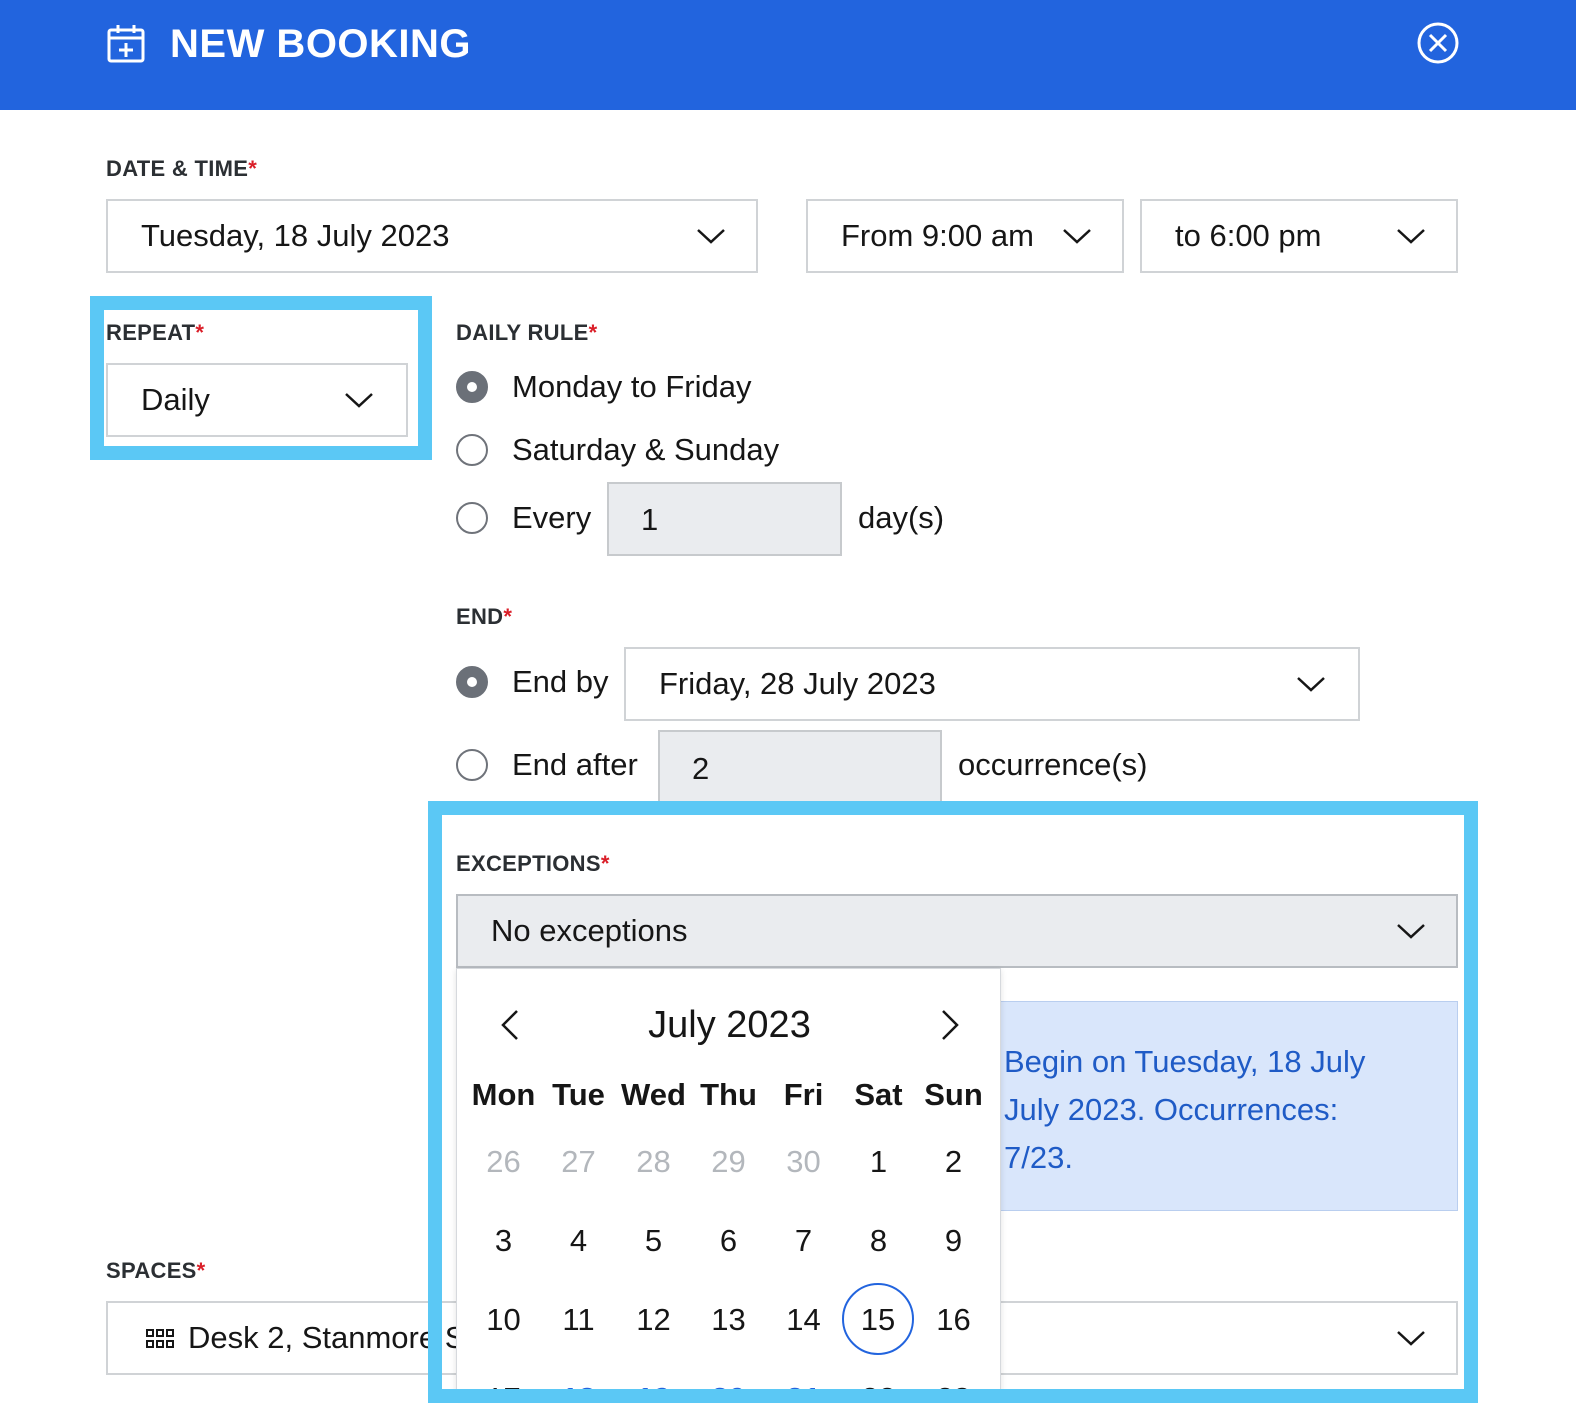 The image size is (1576, 1410). What do you see at coordinates (632, 386) in the screenshot?
I see `radio-label-monday-to-friday: Monday to Friday` at bounding box center [632, 386].